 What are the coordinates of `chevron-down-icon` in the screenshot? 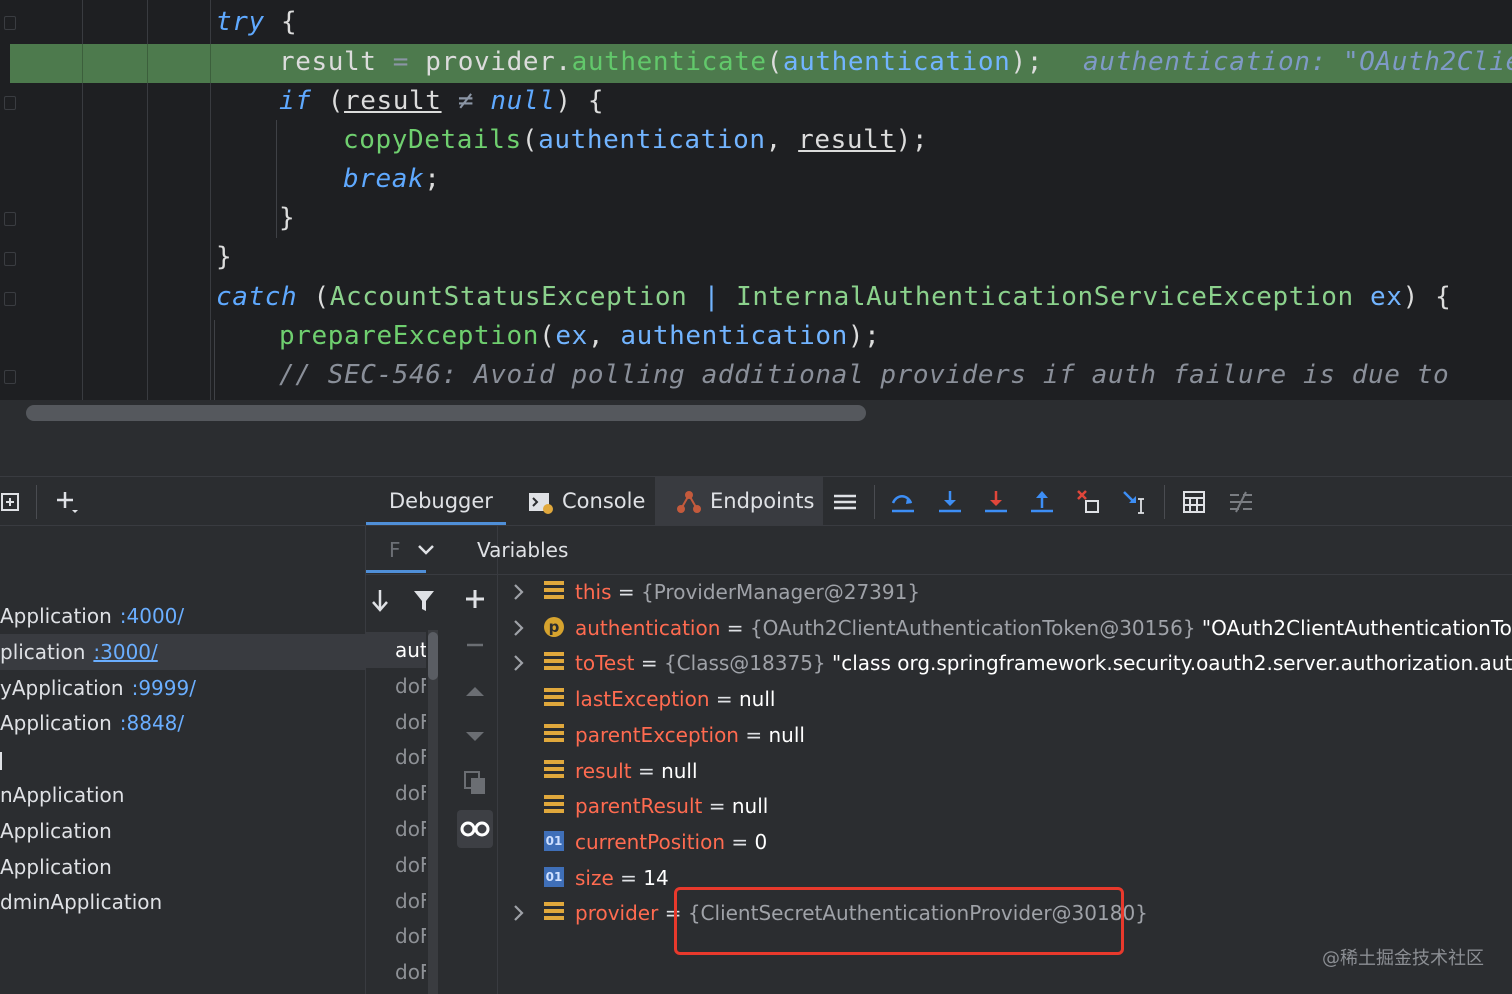 It's located at (426, 550).